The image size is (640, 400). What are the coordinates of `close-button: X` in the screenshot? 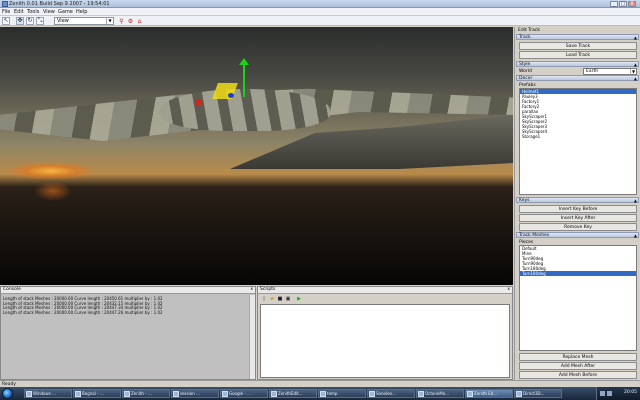 It's located at (632, 4).